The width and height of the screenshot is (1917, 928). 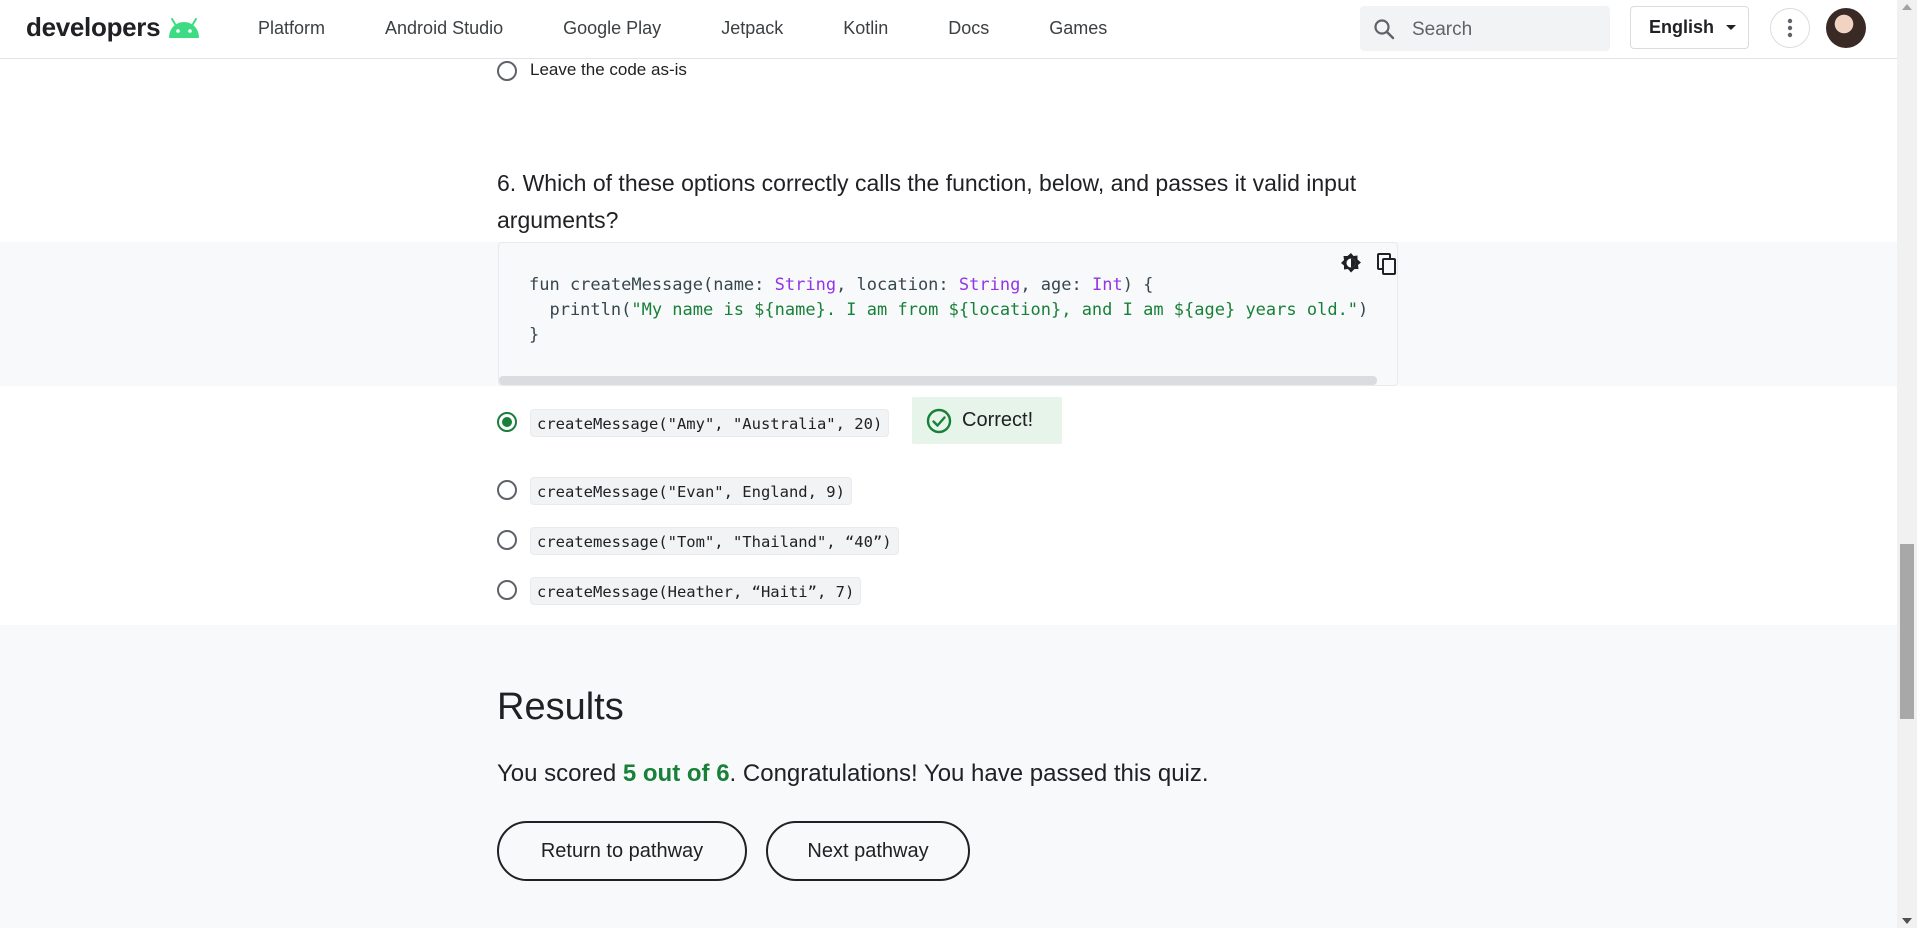 I want to click on theme-toggle-icon, so click(x=1351, y=263).